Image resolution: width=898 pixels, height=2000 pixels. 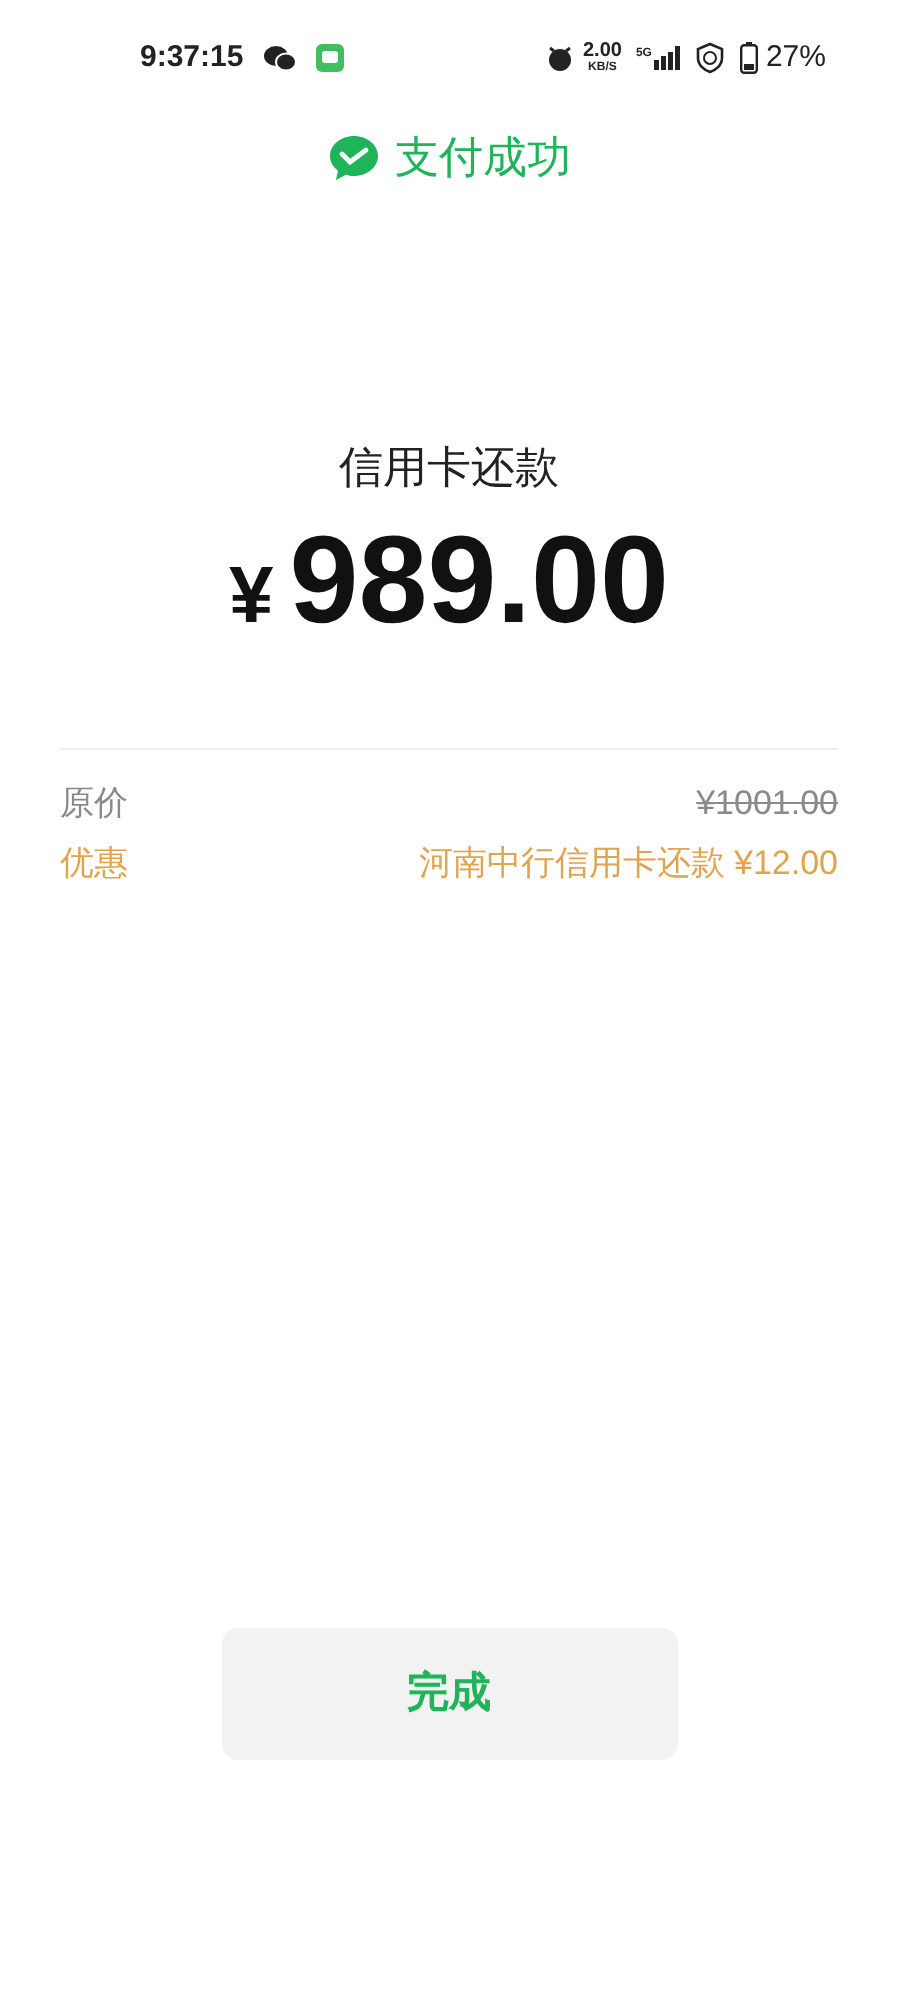 What do you see at coordinates (192, 57) in the screenshot?
I see `clock-time: 9:37:15` at bounding box center [192, 57].